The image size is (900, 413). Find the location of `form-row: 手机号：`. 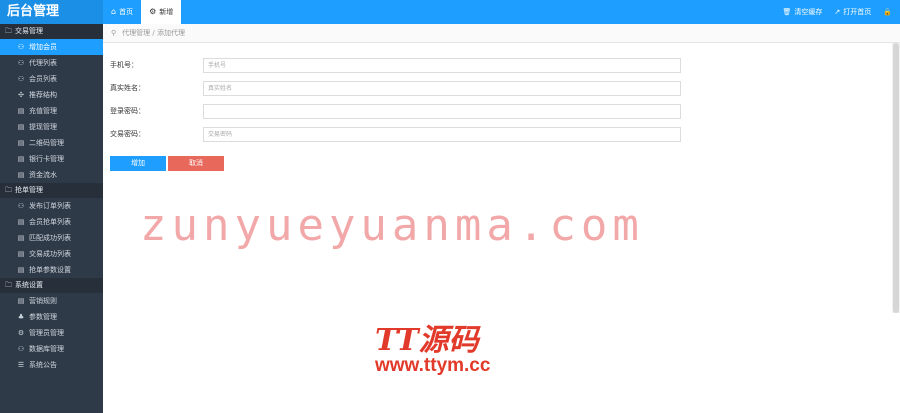

form-row: 手机号： is located at coordinates (400, 65).